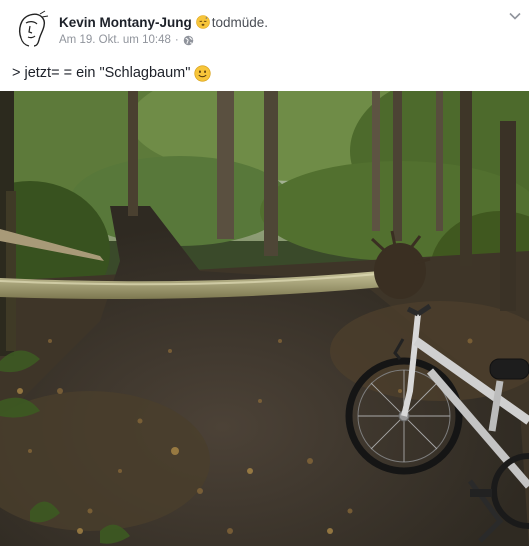  What do you see at coordinates (125, 22) in the screenshot?
I see `author-name: Kevin Montany-Jung` at bounding box center [125, 22].